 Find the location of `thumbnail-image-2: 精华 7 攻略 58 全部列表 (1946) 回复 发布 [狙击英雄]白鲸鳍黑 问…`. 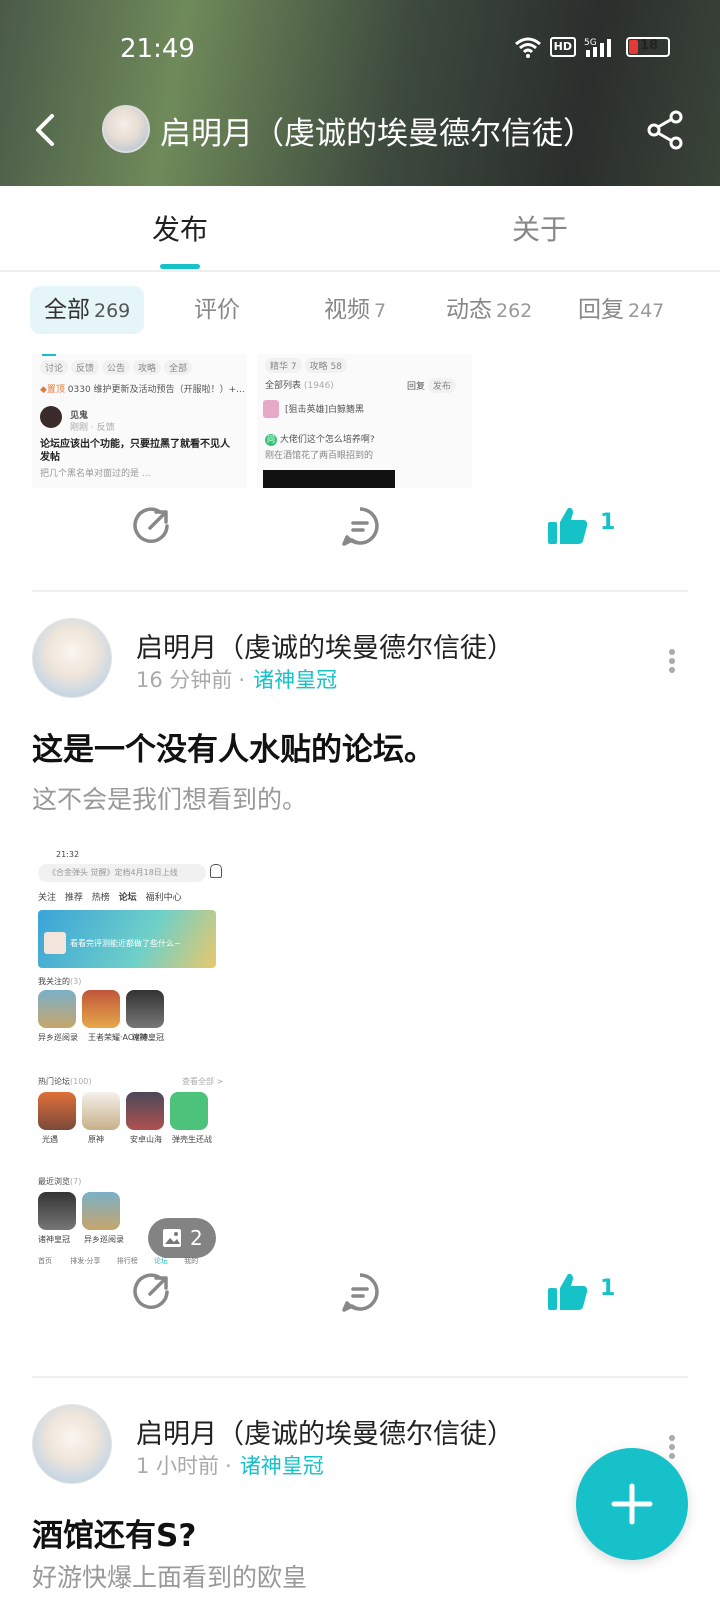

thumbnail-image-2: 精华 7 攻略 58 全部列表 (1946) 回复 发布 [狙击英雄]白鲸鳍黑 问… is located at coordinates (364, 421).